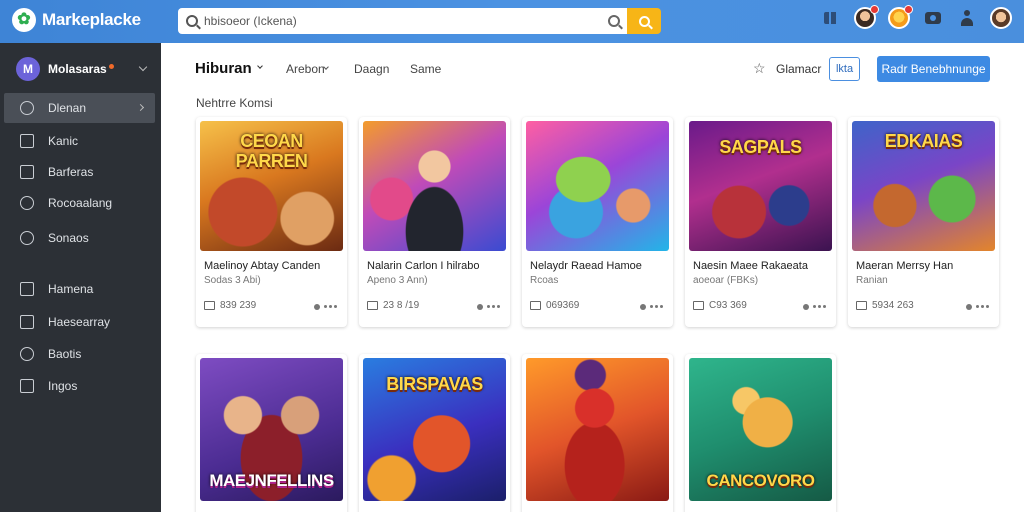 The image size is (1024, 512). I want to click on product-card: BIRSPAVAS, so click(434, 433).